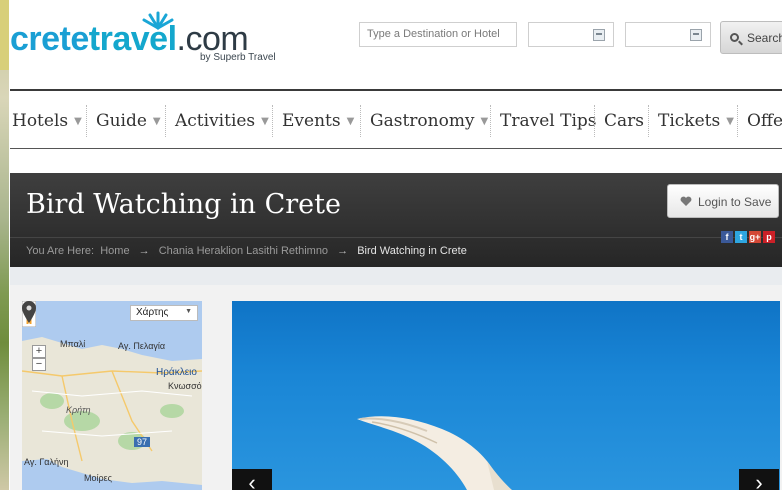  I want to click on breadcrumb-home: Home, so click(114, 251).